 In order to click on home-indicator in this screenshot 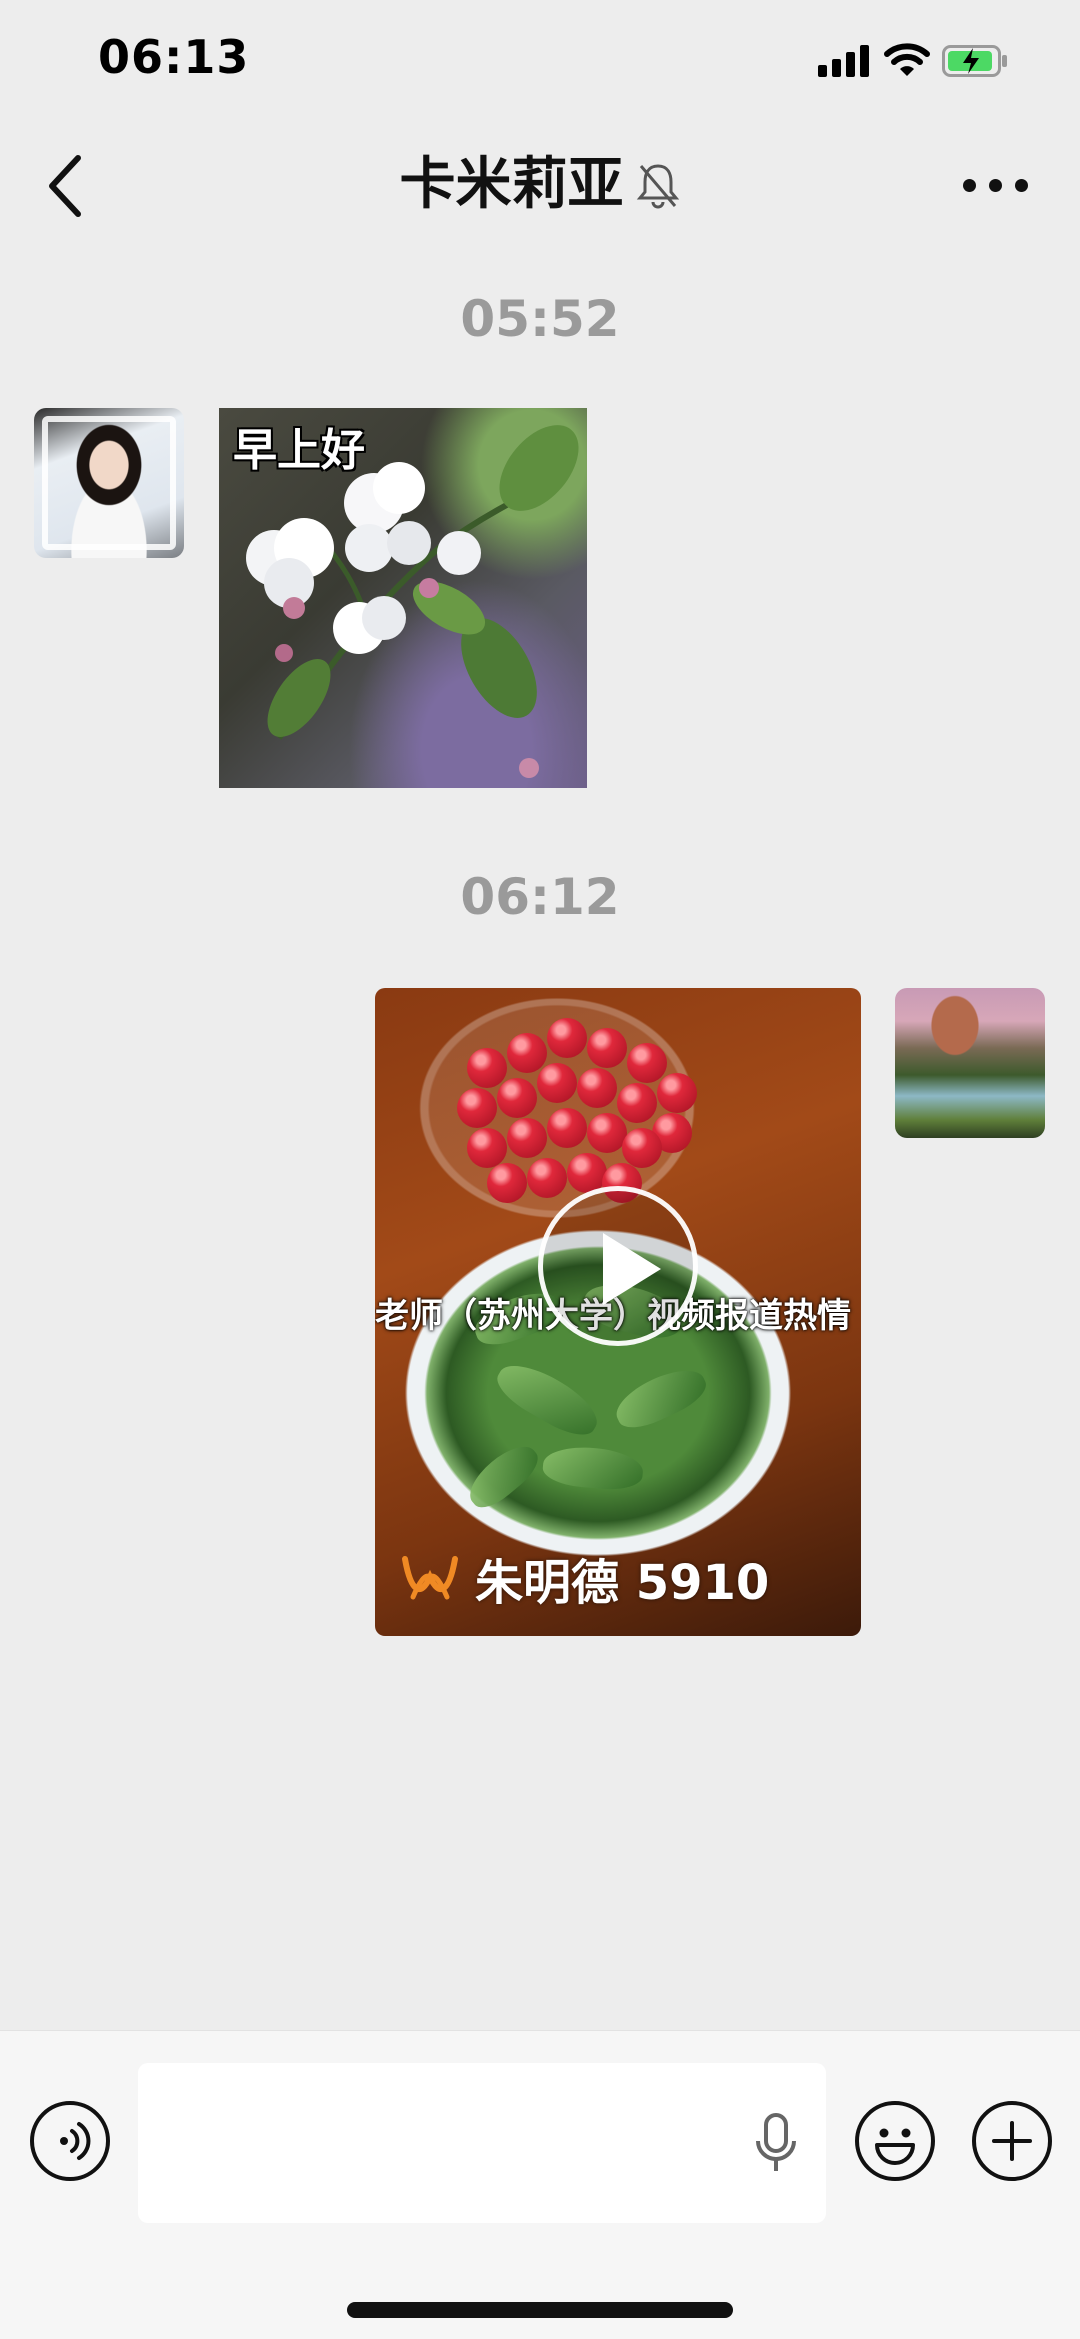, I will do `click(540, 2310)`.